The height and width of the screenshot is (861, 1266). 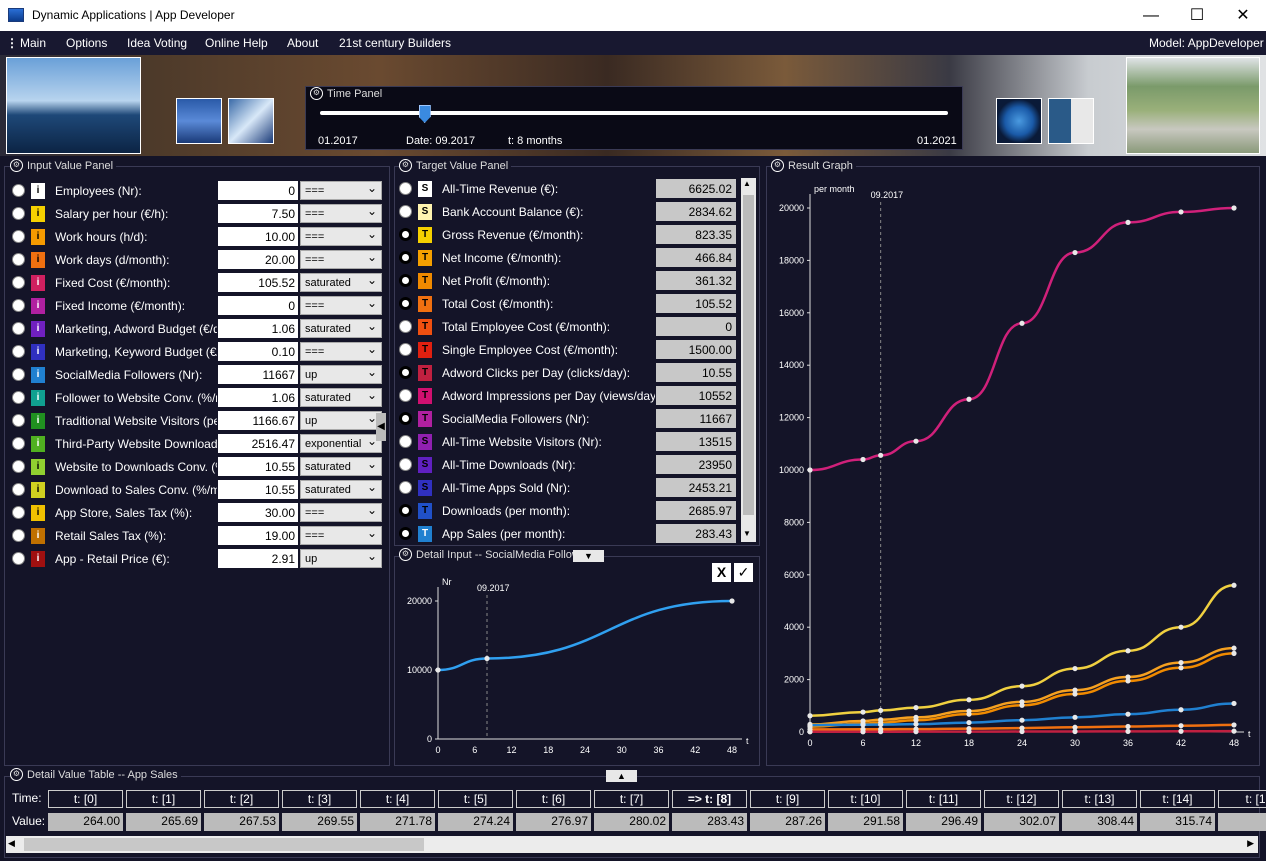 What do you see at coordinates (865, 822) in the screenshot?
I see `table-value-cell: 291.58` at bounding box center [865, 822].